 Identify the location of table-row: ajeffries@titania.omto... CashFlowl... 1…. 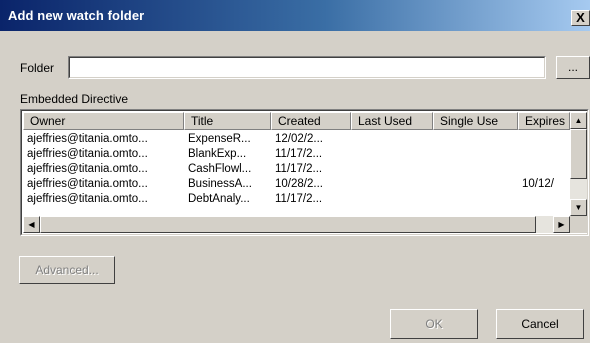
(295, 169).